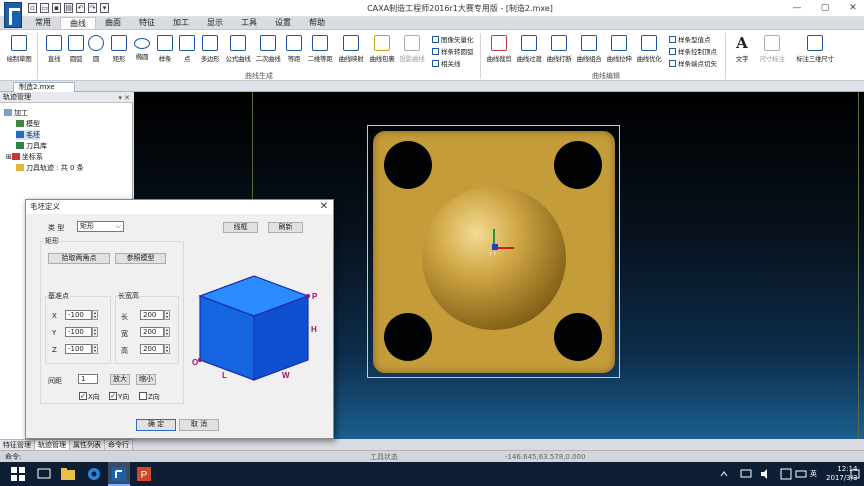 This screenshot has height=486, width=864. What do you see at coordinates (124, 98) in the screenshot?
I see `panel-pin-close-icon: ▾ ✕` at bounding box center [124, 98].